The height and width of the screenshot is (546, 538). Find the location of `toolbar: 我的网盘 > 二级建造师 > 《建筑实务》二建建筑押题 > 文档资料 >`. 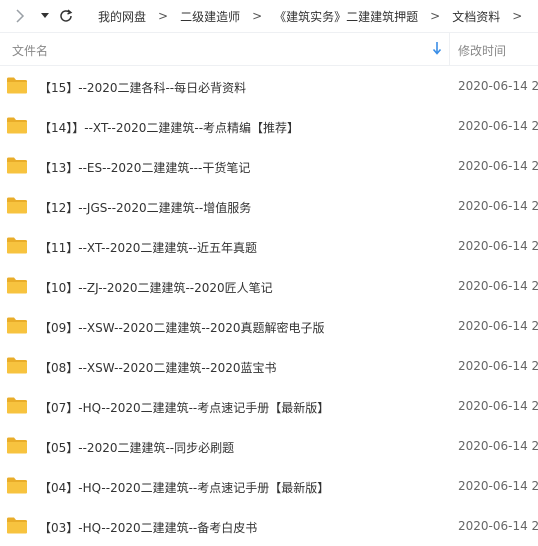

toolbar: 我的网盘 > 二级建造师 > 《建筑实务》二建建筑押题 > 文档资料 > is located at coordinates (269, 16).